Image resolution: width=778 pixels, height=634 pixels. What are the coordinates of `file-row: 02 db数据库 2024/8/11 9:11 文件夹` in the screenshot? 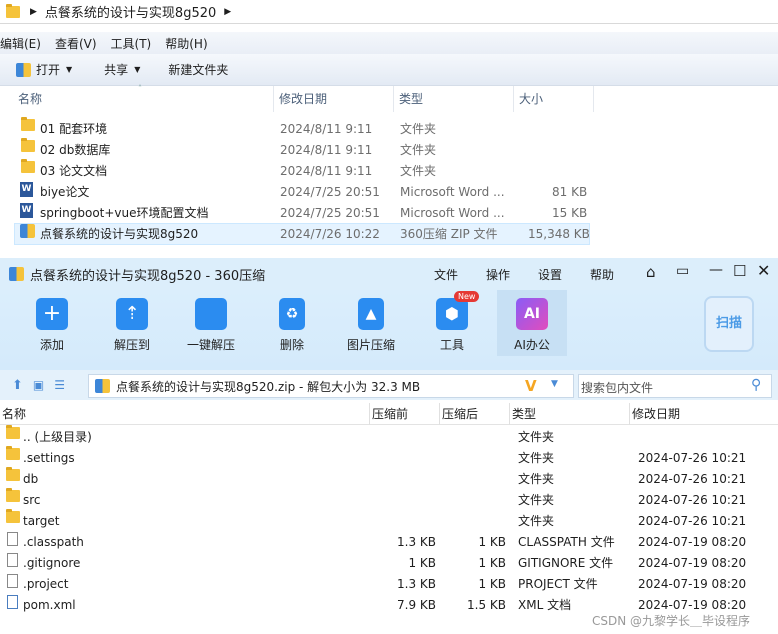 It's located at (389, 149).